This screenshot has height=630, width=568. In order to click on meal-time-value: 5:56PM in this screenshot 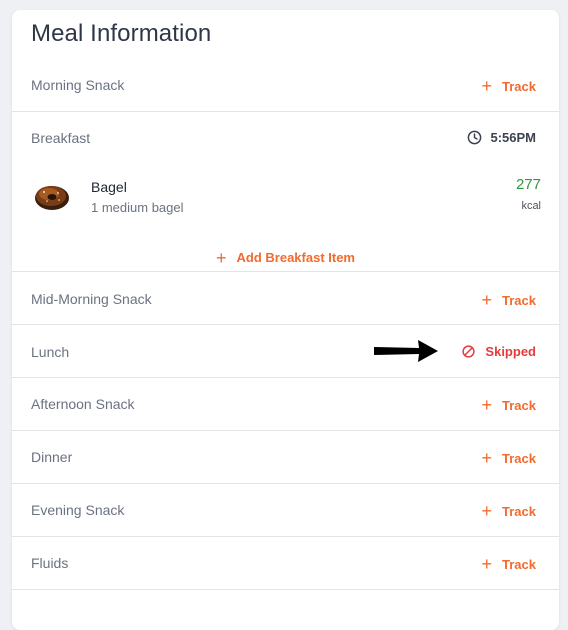, I will do `click(513, 137)`.